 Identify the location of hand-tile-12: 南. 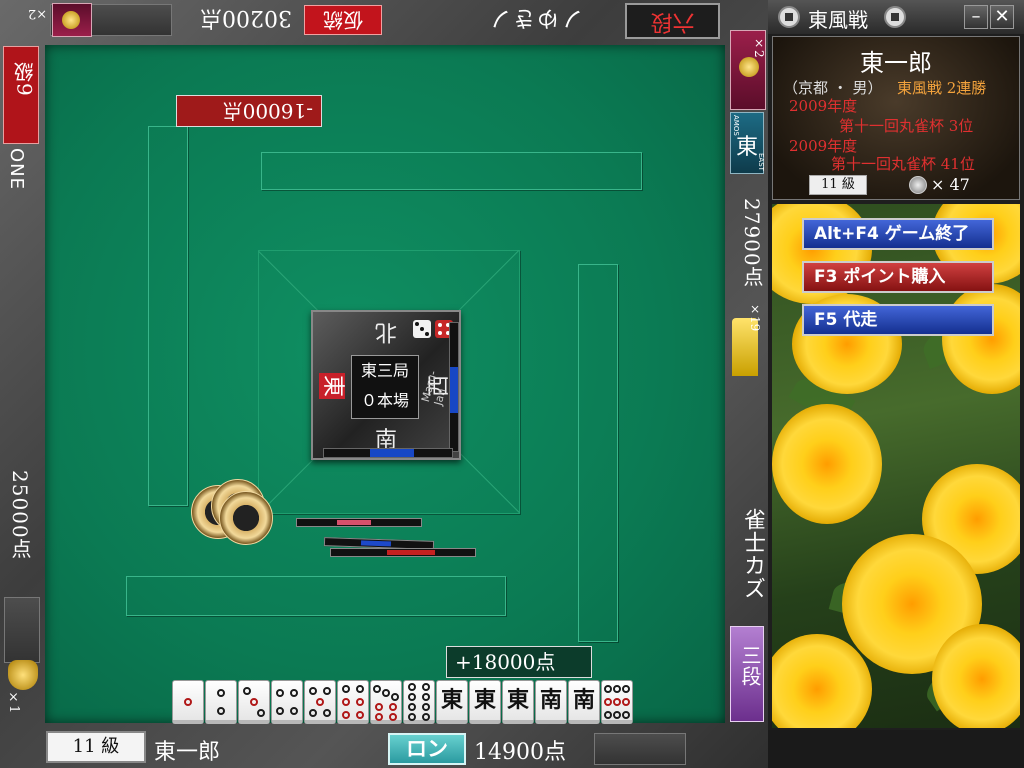
(551, 702).